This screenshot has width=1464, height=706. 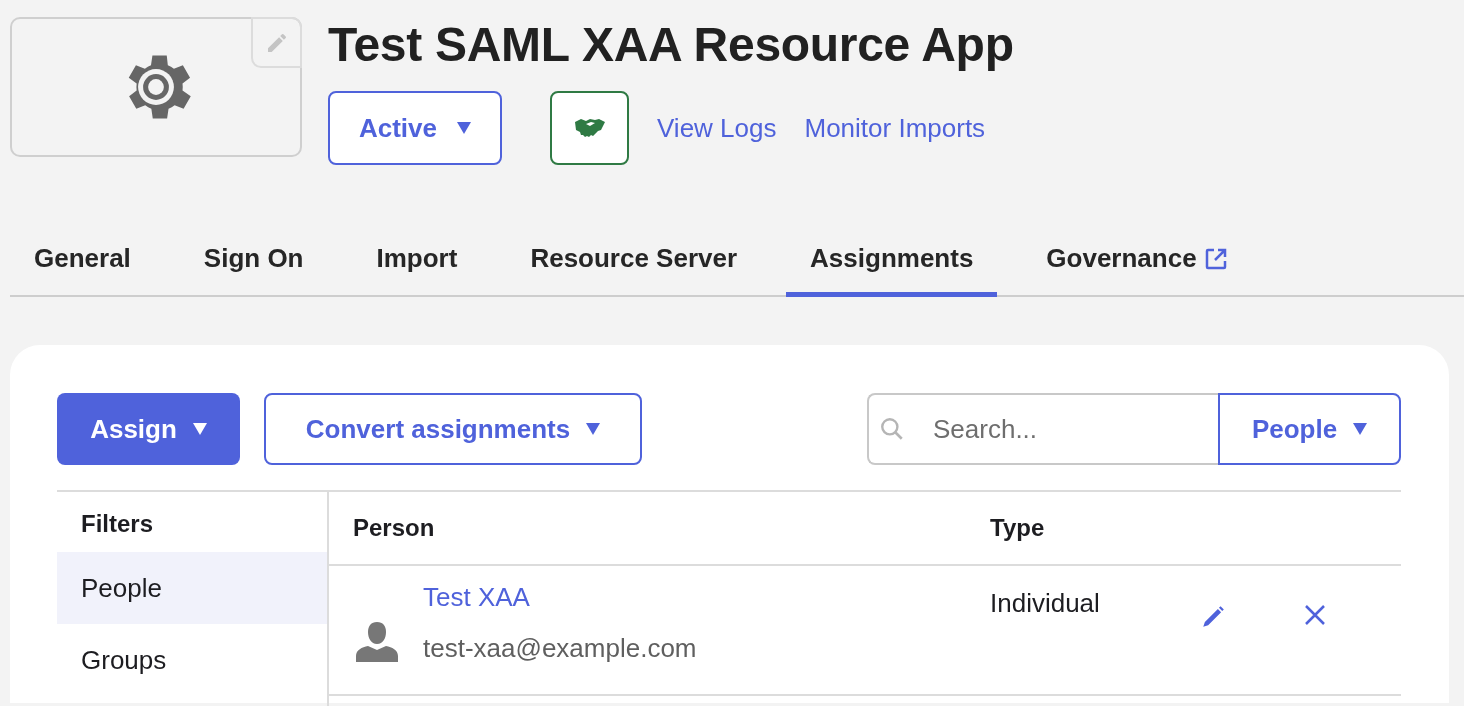 What do you see at coordinates (192, 660) in the screenshot?
I see `filter-item: Groups` at bounding box center [192, 660].